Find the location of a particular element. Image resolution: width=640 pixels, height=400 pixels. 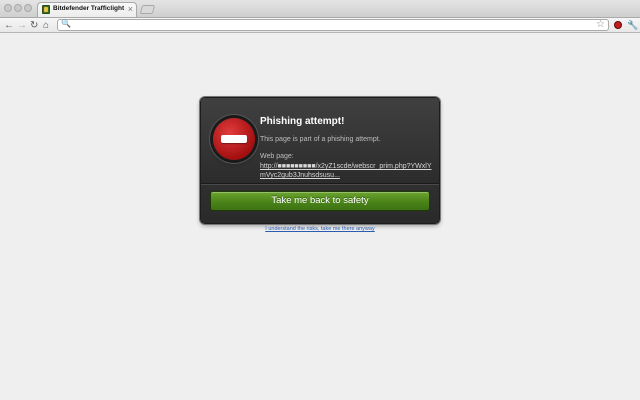

browser-toolbar: ← → ↻ ⌂ 🔍 ☆ 🔧 is located at coordinates (320, 25).